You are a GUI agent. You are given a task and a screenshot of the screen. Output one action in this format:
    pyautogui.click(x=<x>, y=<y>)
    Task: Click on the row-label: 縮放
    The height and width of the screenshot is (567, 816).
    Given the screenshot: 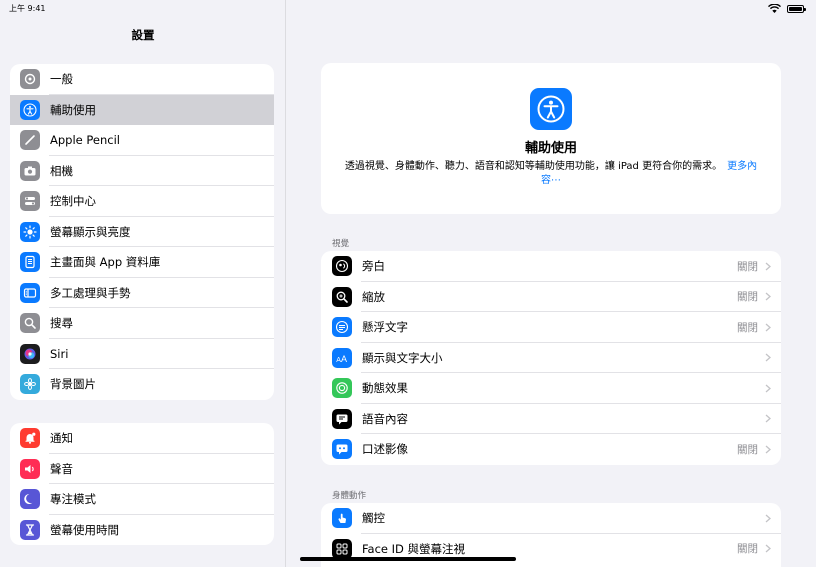 What is the action you would take?
    pyautogui.click(x=373, y=296)
    